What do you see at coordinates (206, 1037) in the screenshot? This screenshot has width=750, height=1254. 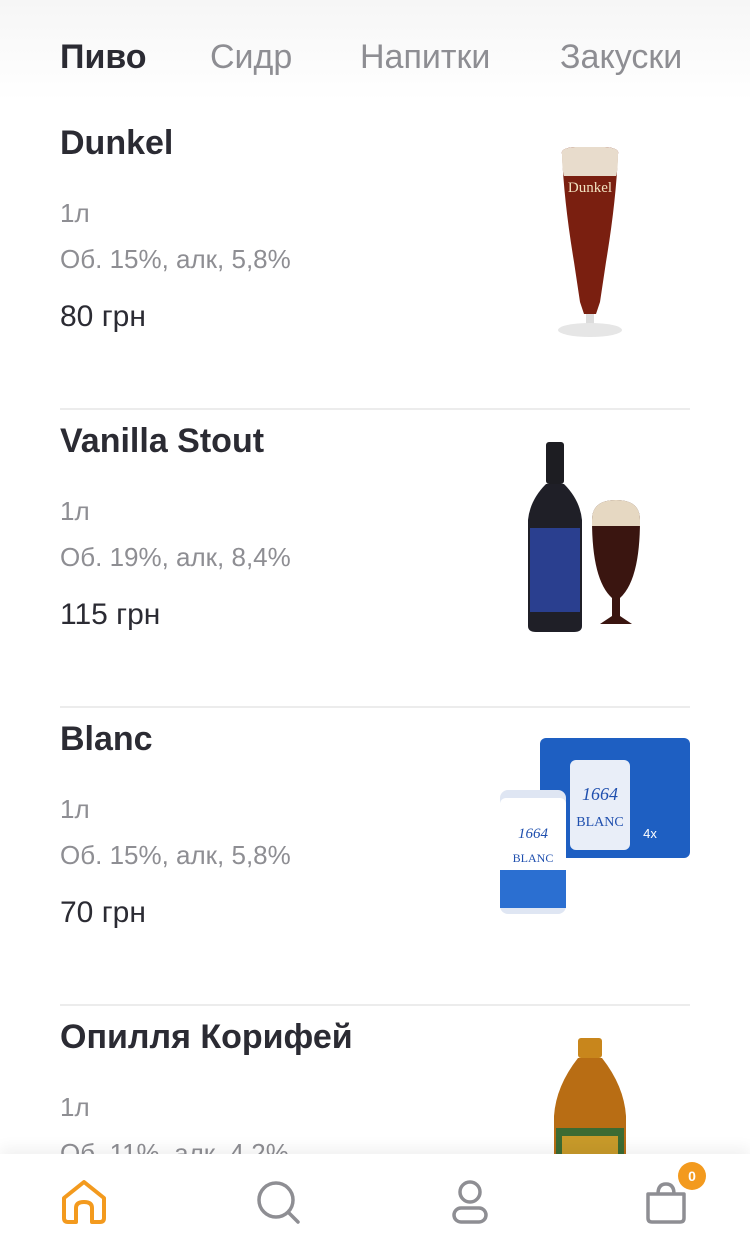 I see `product-name: Опилля Корифей` at bounding box center [206, 1037].